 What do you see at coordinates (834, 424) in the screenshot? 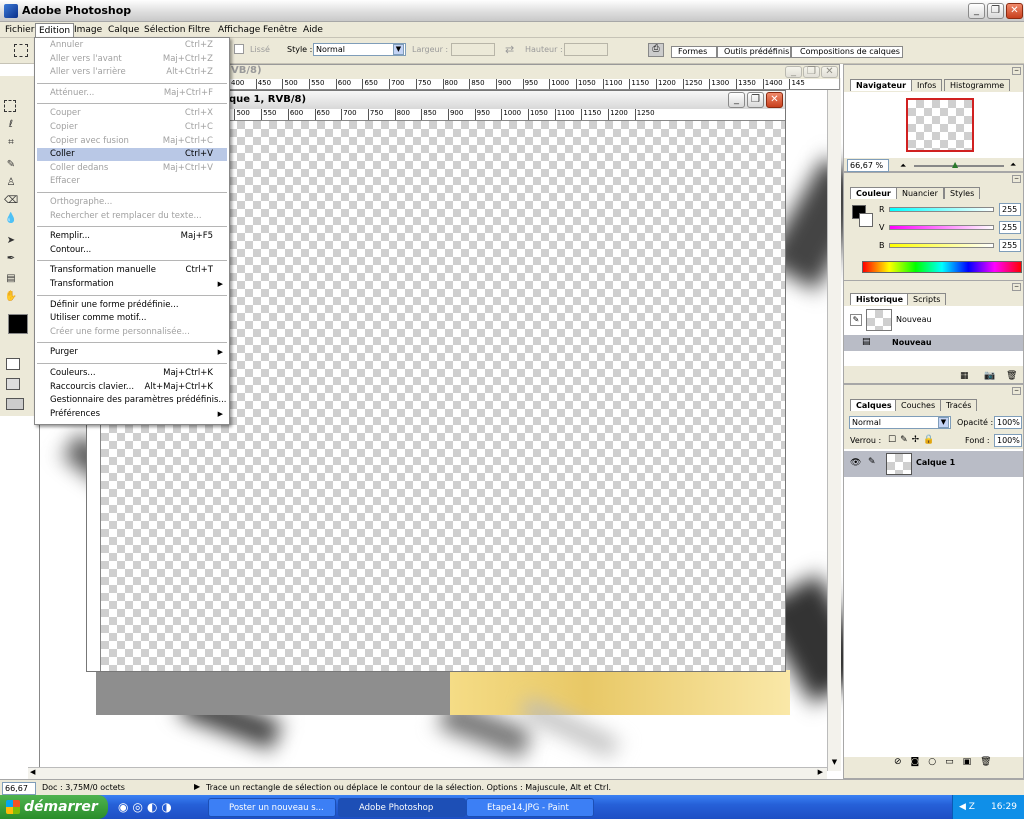
I see `vertical-scrollbar: ▲ ▼` at bounding box center [834, 424].